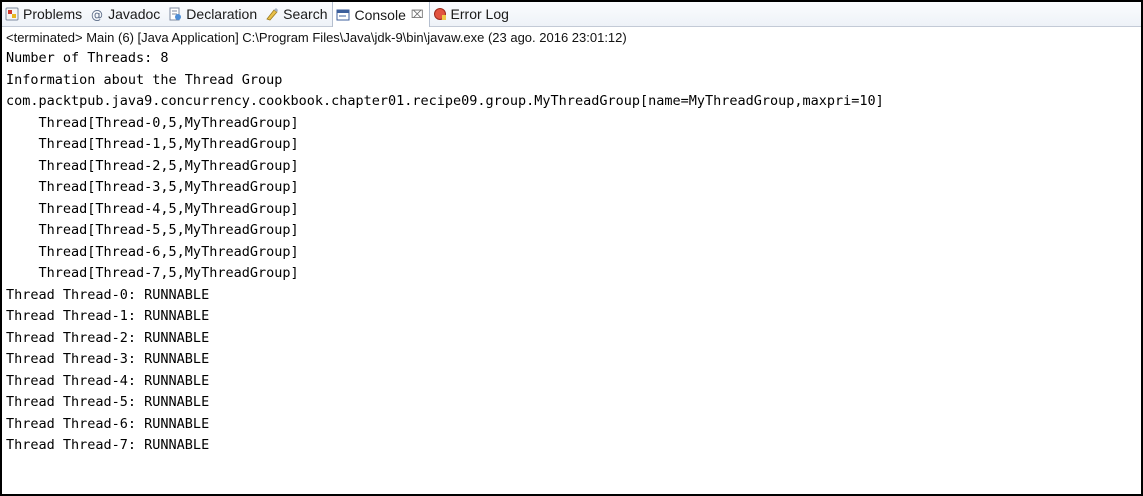  What do you see at coordinates (152, 187) in the screenshot?
I see `console-line: Thread[Thread-3,5,MyThreadGroup]` at bounding box center [152, 187].